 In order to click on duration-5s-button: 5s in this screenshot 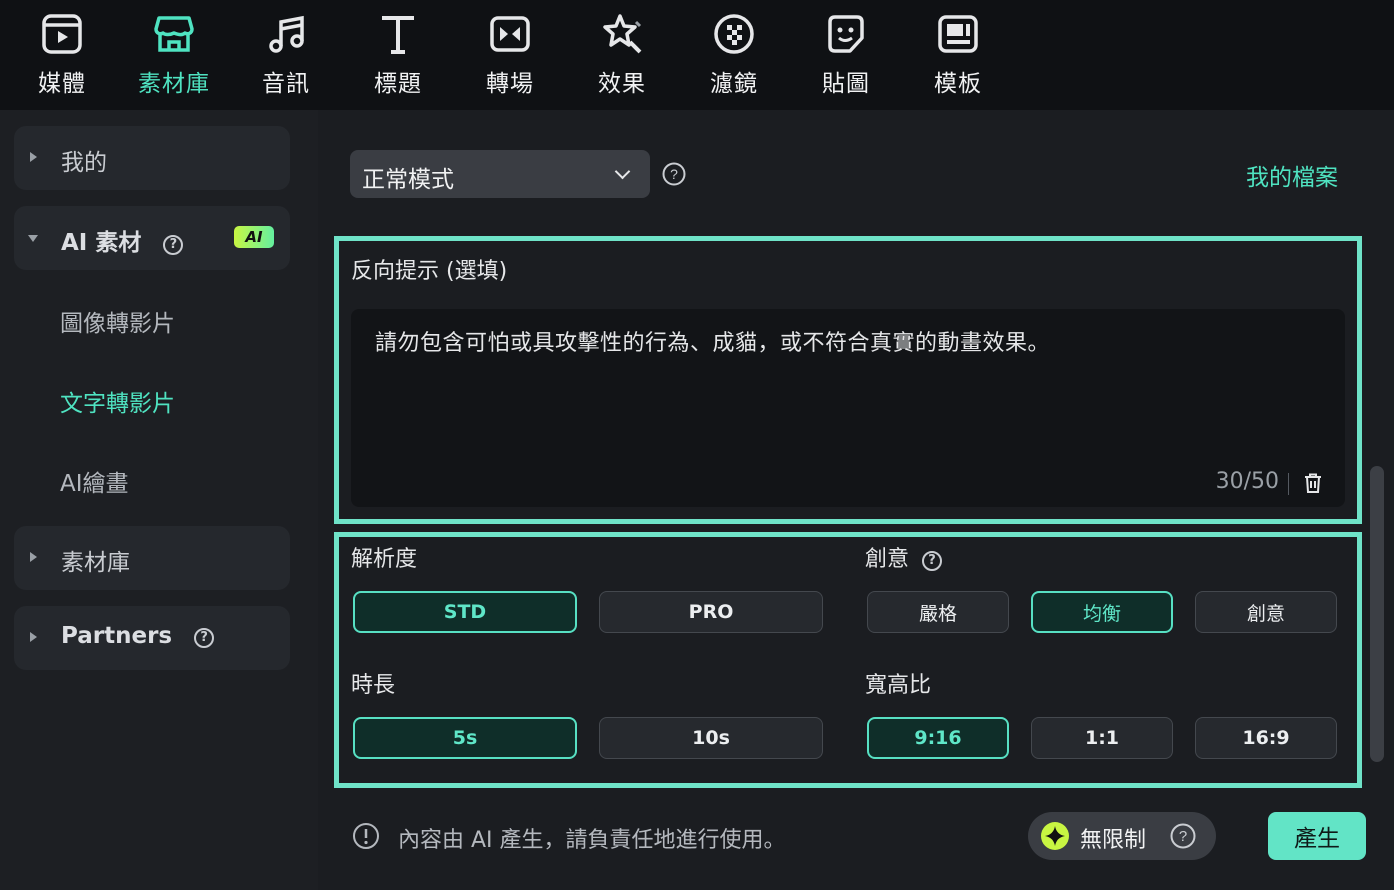, I will do `click(465, 738)`.